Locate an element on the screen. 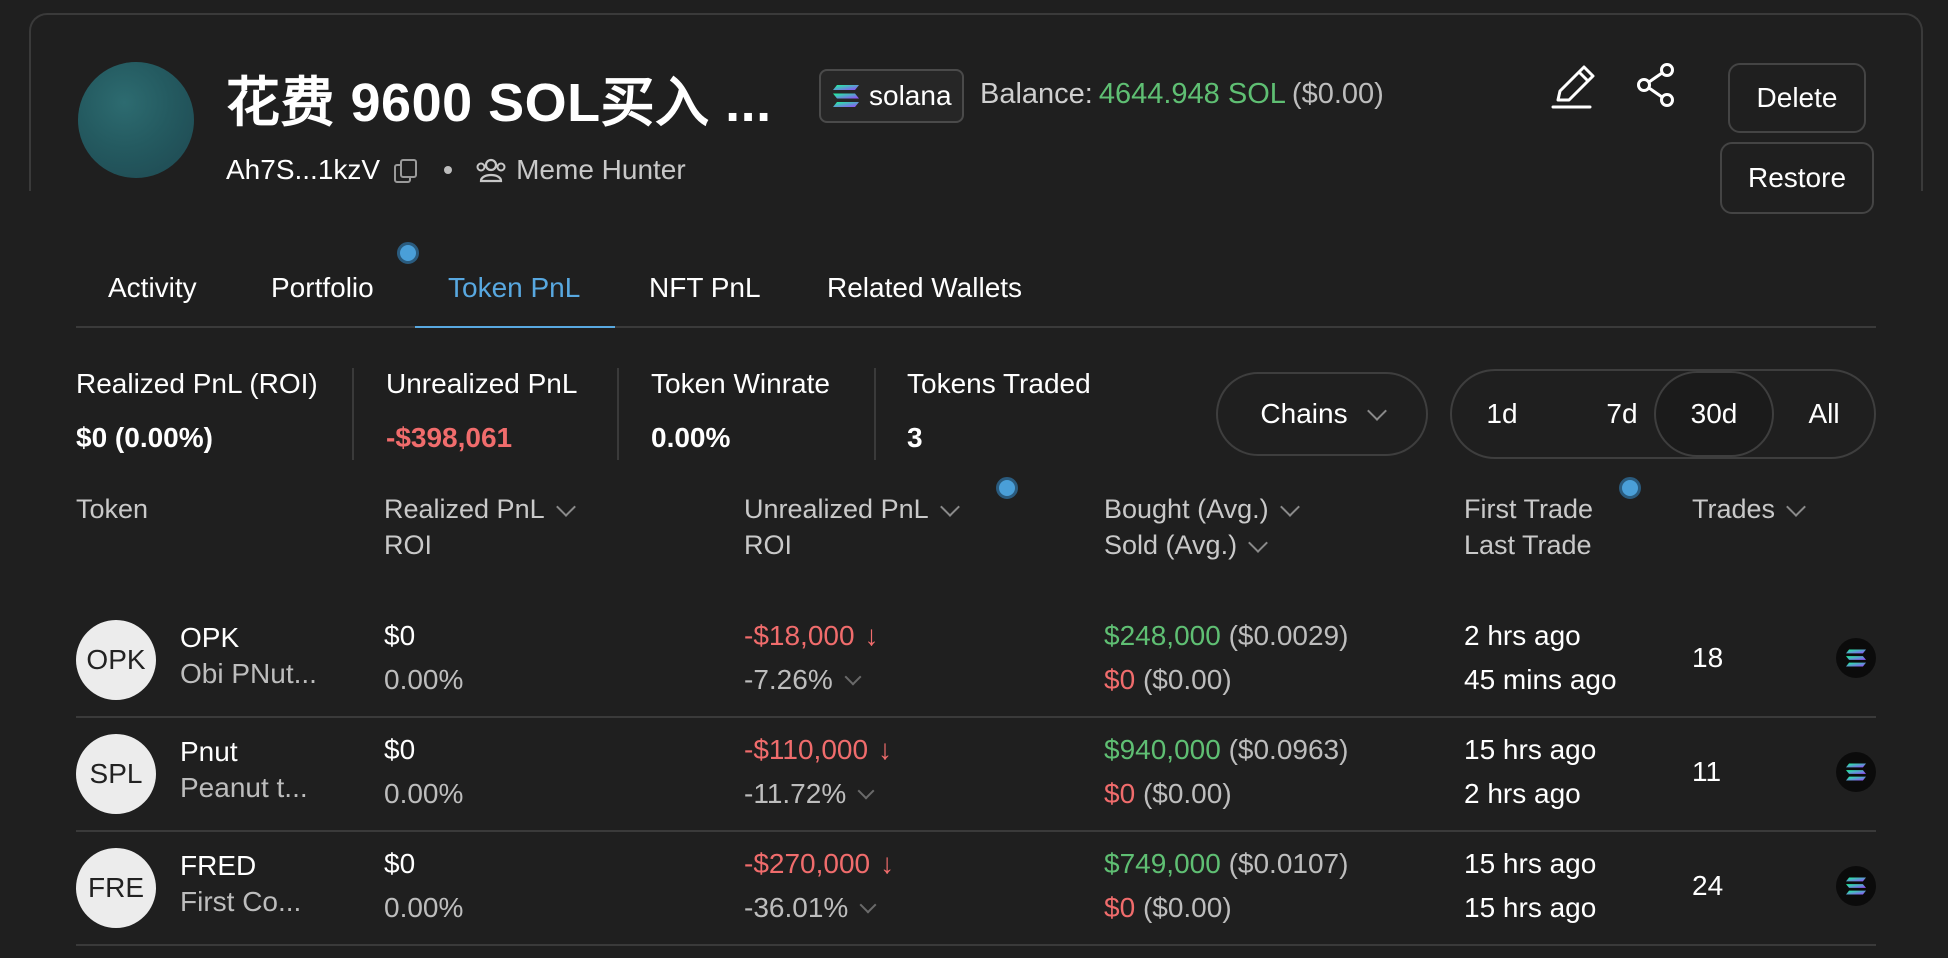  users-icon is located at coordinates (491, 170).